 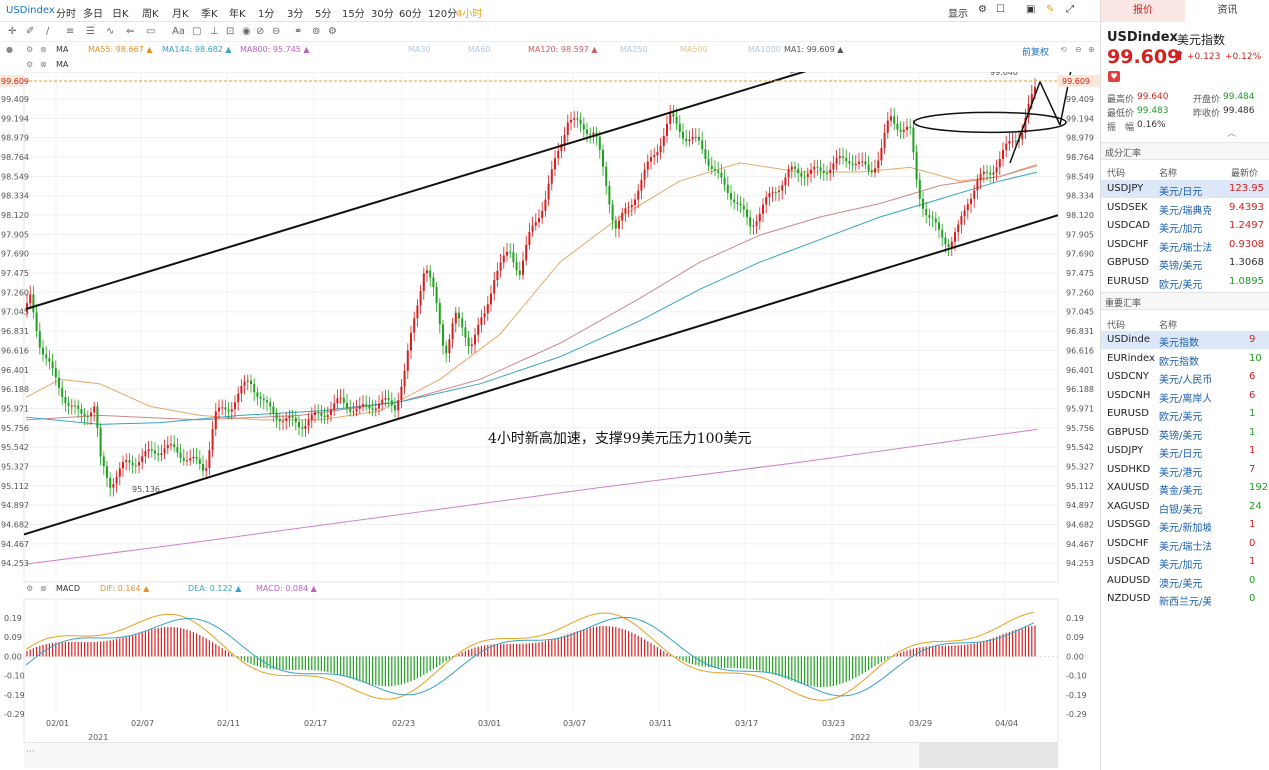 What do you see at coordinates (237, 12) in the screenshot?
I see `period-6: 年K` at bounding box center [237, 12].